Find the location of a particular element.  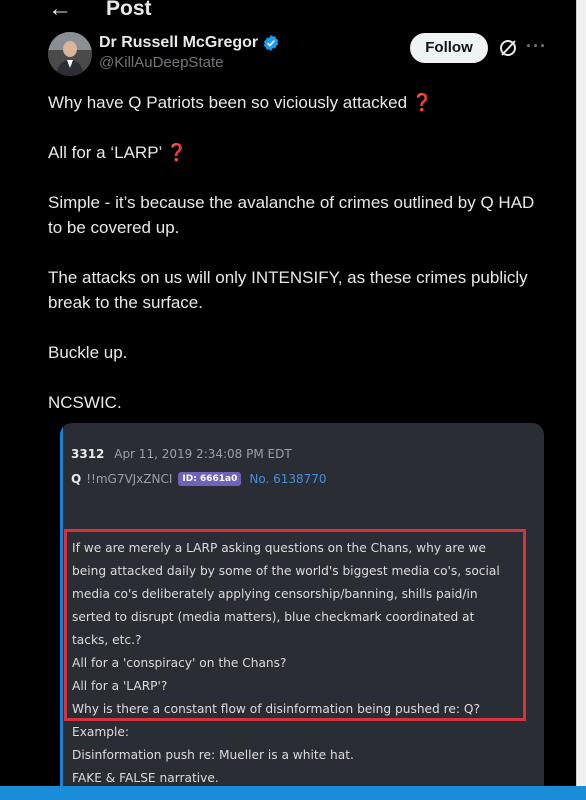

quote-line: Example: is located at coordinates (100, 732).